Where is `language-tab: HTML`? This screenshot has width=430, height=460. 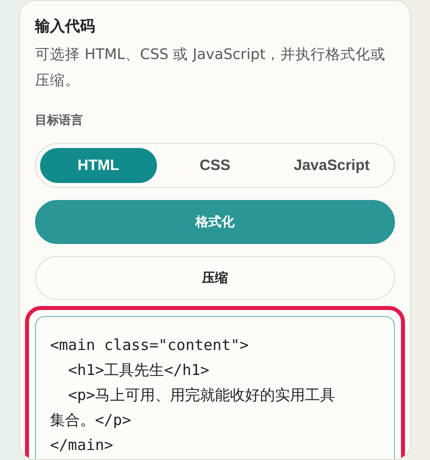 language-tab: HTML is located at coordinates (98, 165).